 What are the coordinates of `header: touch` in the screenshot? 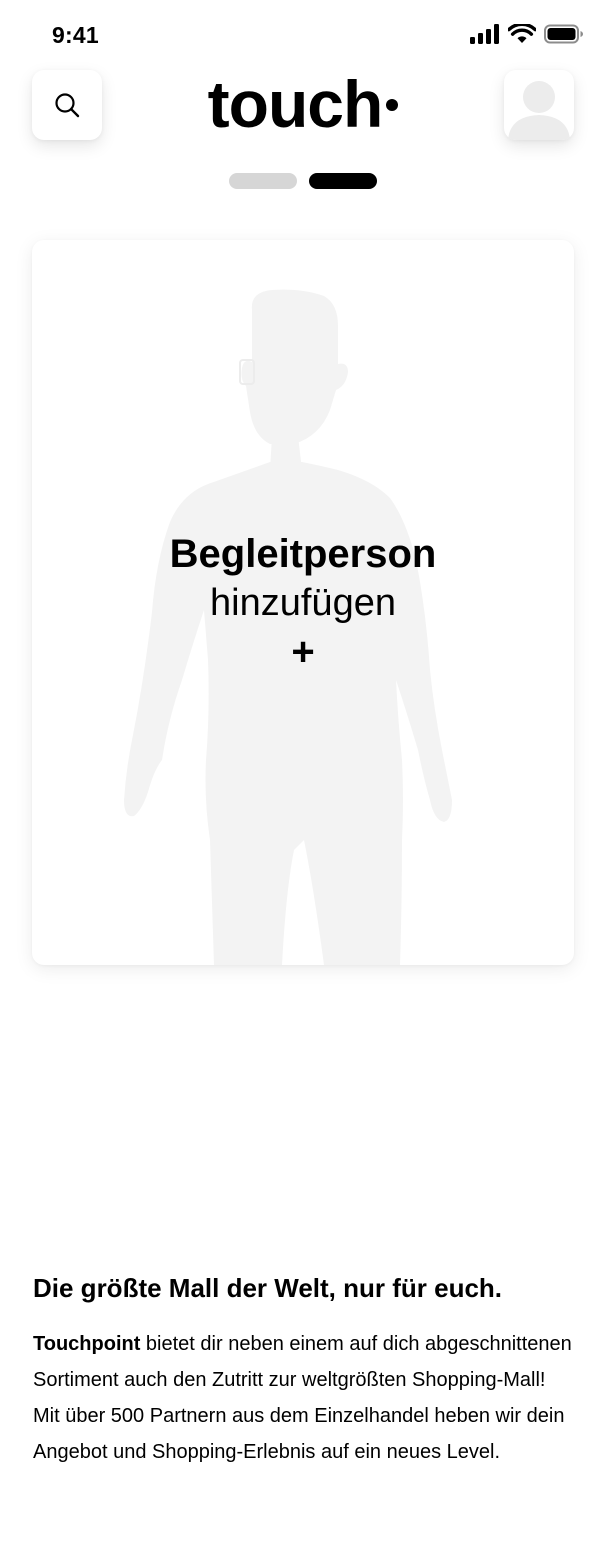 It's located at (303, 104).